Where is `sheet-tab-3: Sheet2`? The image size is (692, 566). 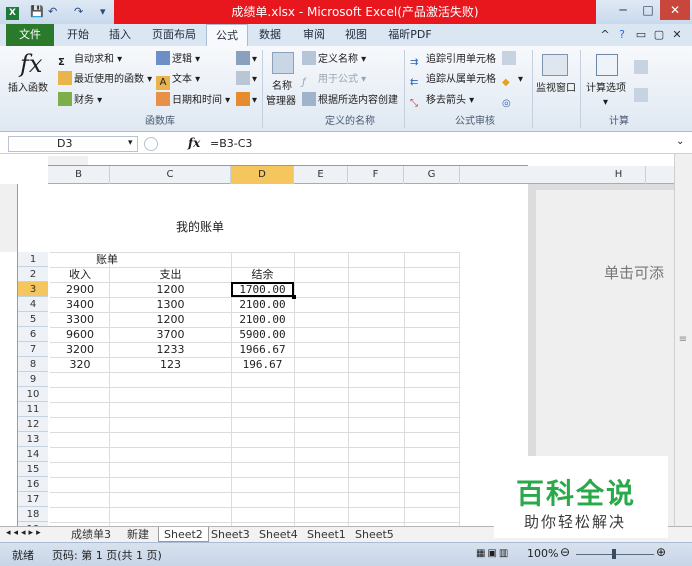
sheet-tab-3: Sheet2 is located at coordinates (183, 534).